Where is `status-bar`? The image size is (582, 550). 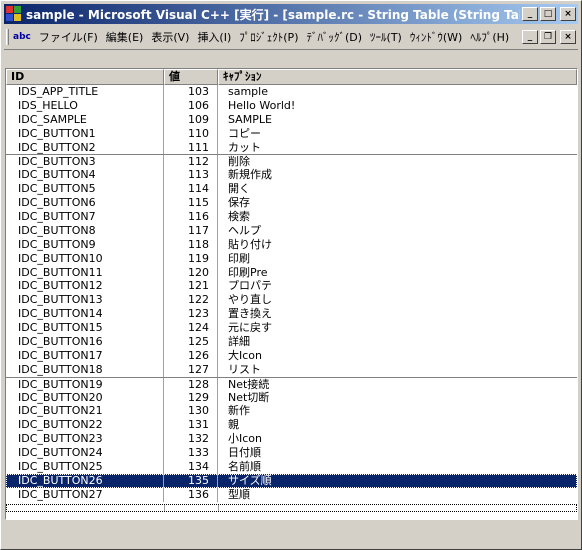 status-bar is located at coordinates (291, 535).